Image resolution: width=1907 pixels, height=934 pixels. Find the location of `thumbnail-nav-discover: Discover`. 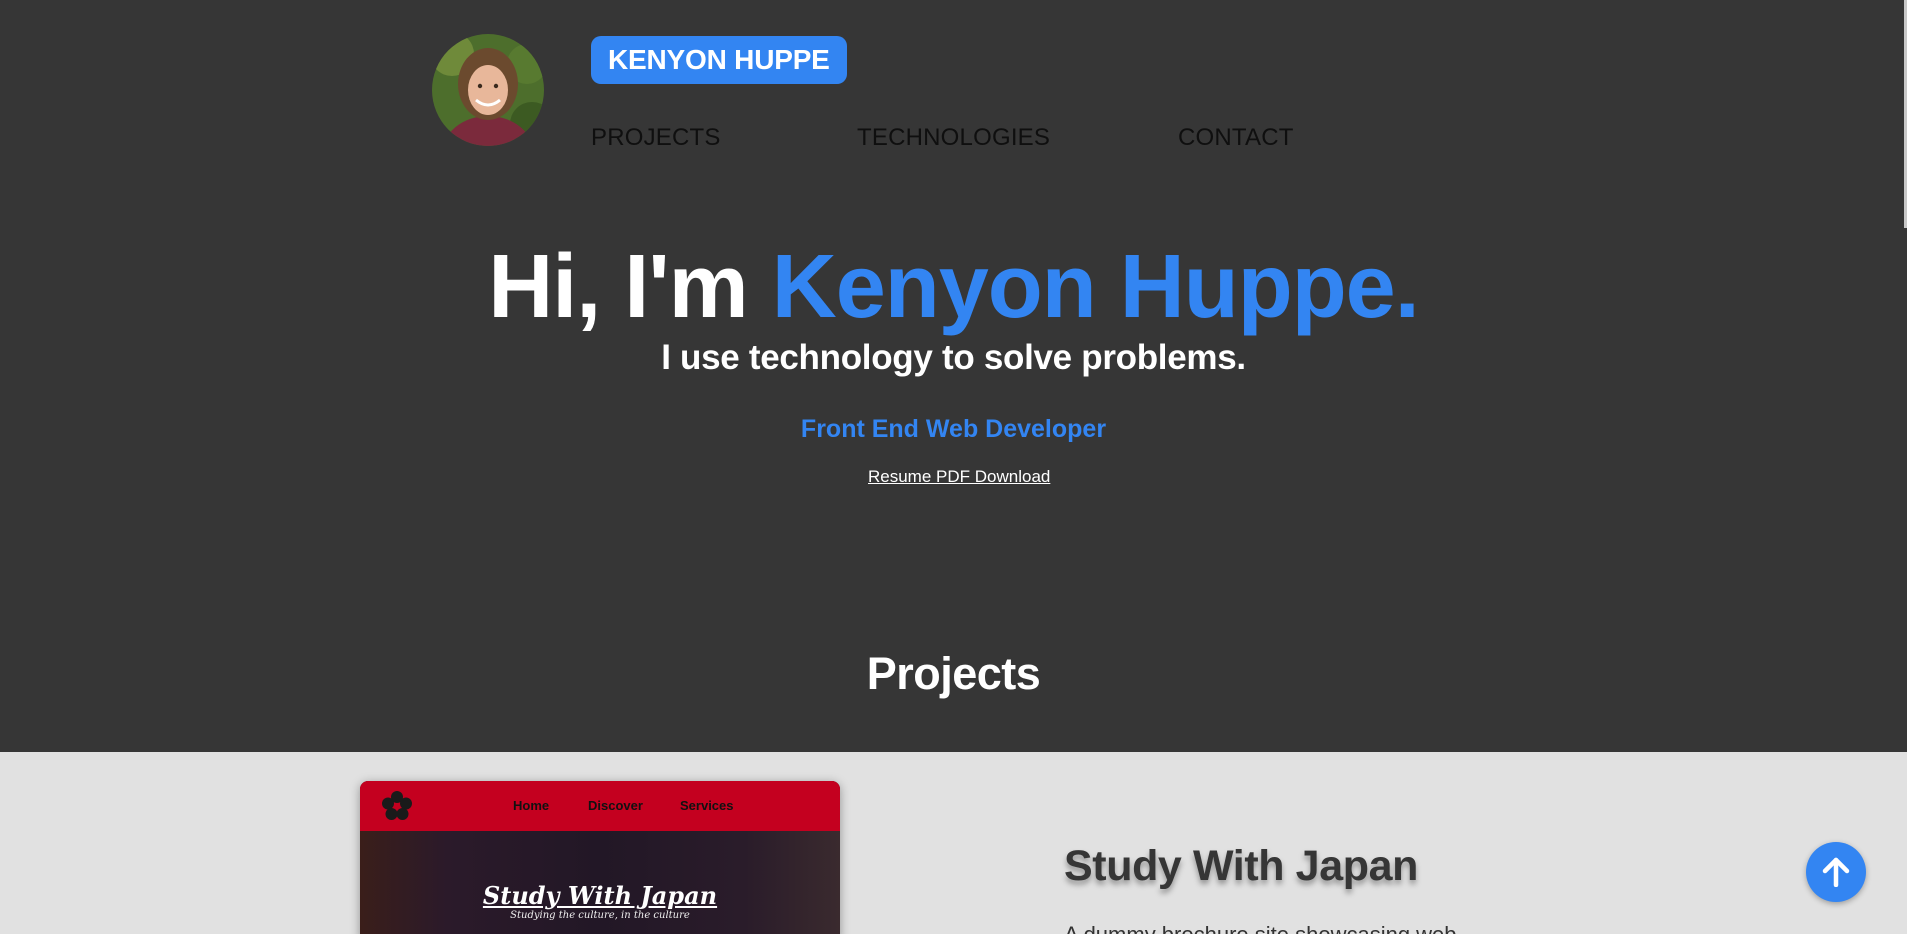

thumbnail-nav-discover: Discover is located at coordinates (615, 805).